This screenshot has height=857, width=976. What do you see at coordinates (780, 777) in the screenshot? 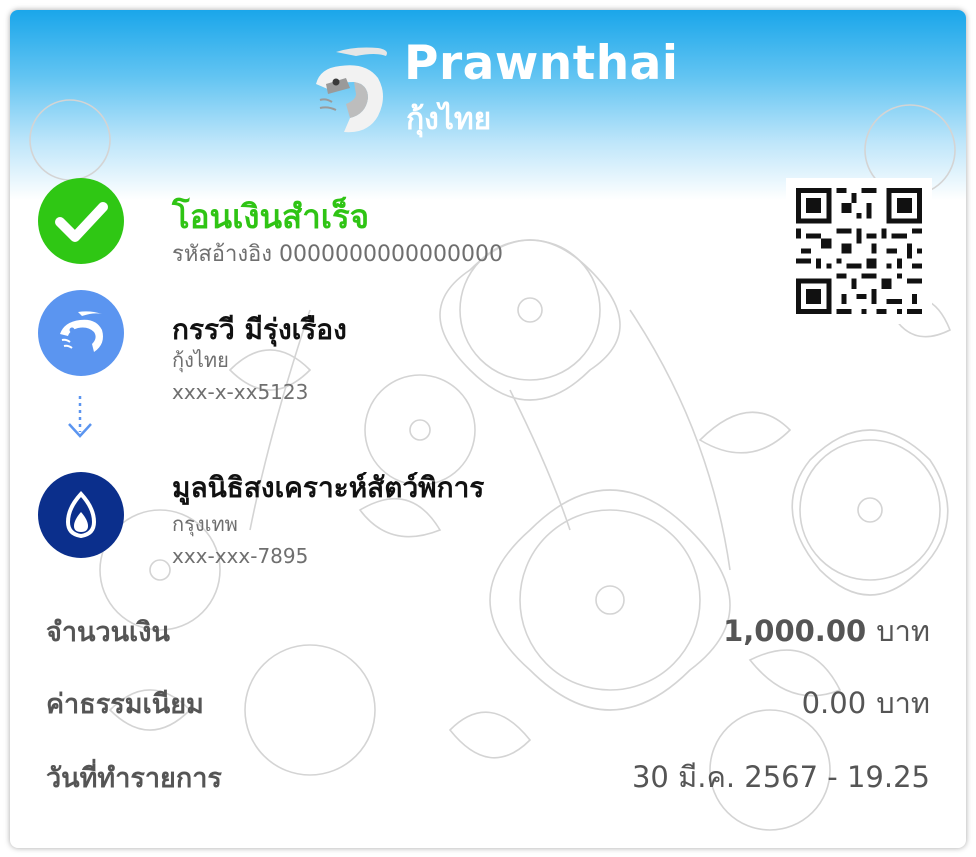
I see `date-value: 30 มี.ค. 2567 - 19.25` at bounding box center [780, 777].